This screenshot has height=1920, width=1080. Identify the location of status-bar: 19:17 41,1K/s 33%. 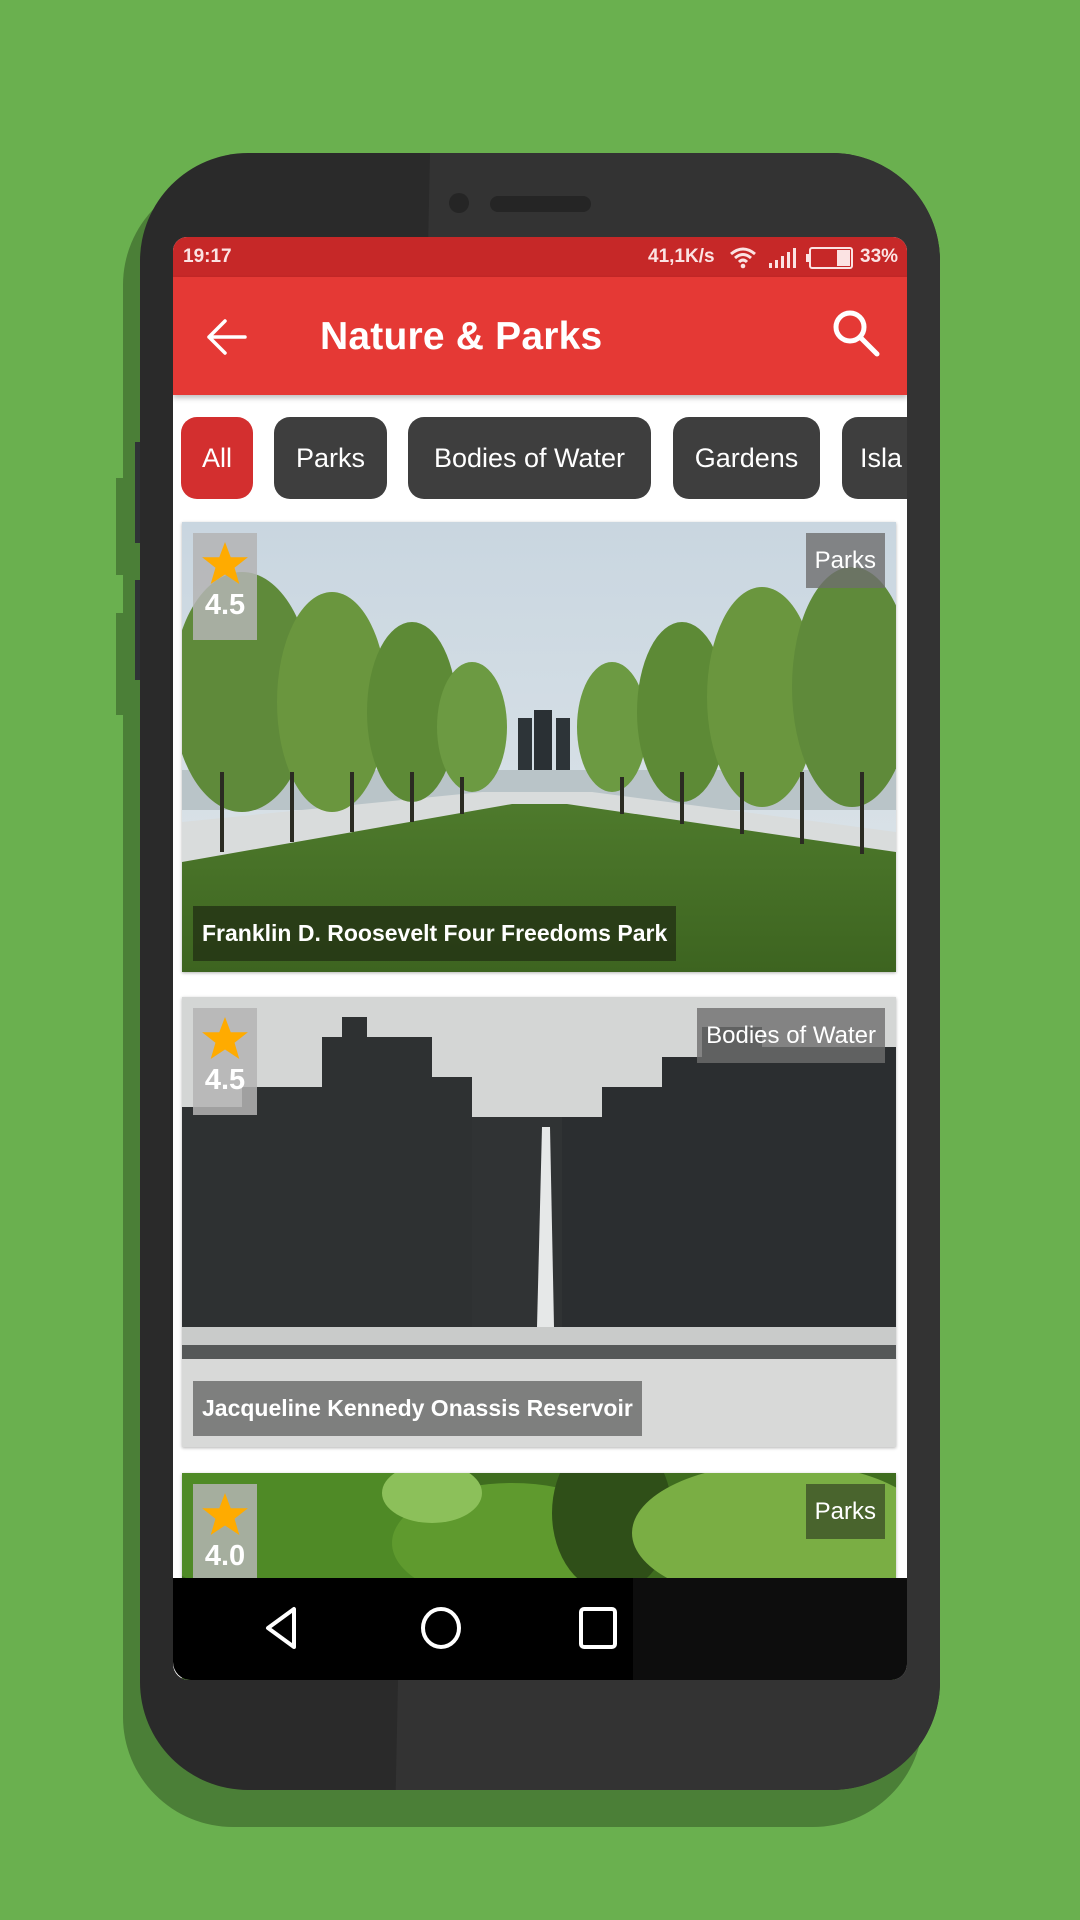
(540, 257).